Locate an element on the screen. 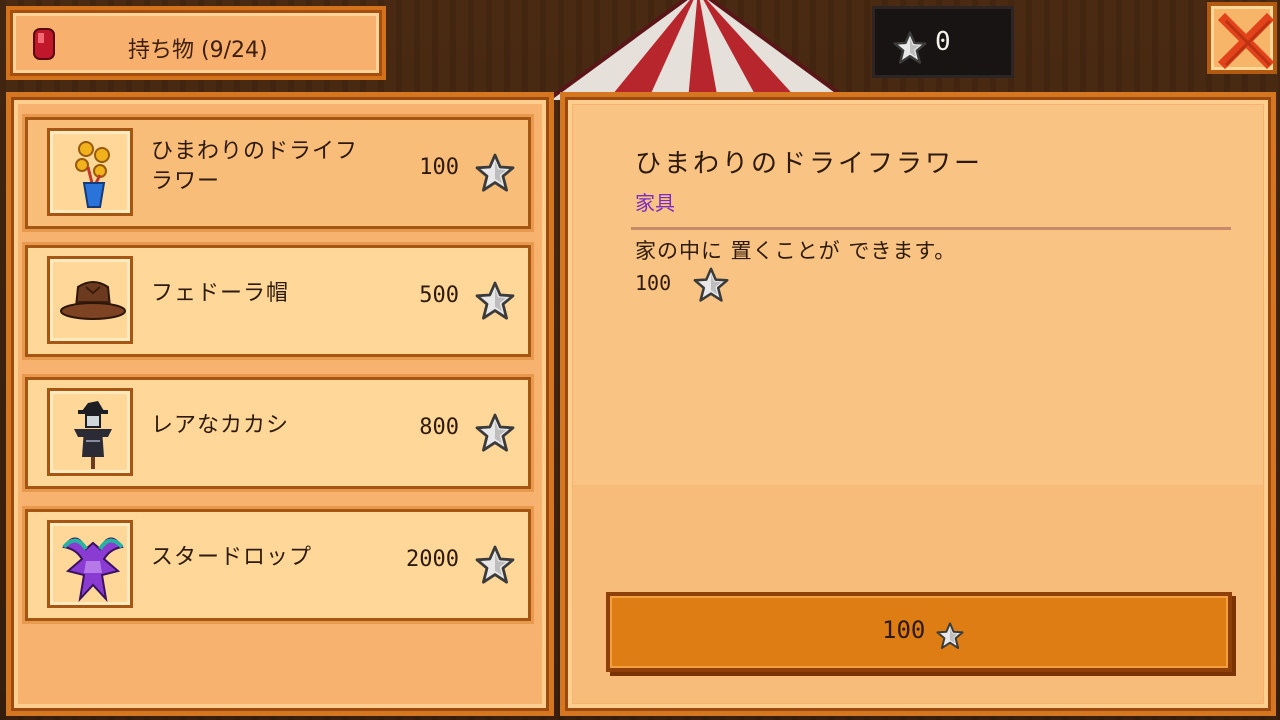 The height and width of the screenshot is (720, 1280). rare-scarecrow-icon is located at coordinates (93, 435).